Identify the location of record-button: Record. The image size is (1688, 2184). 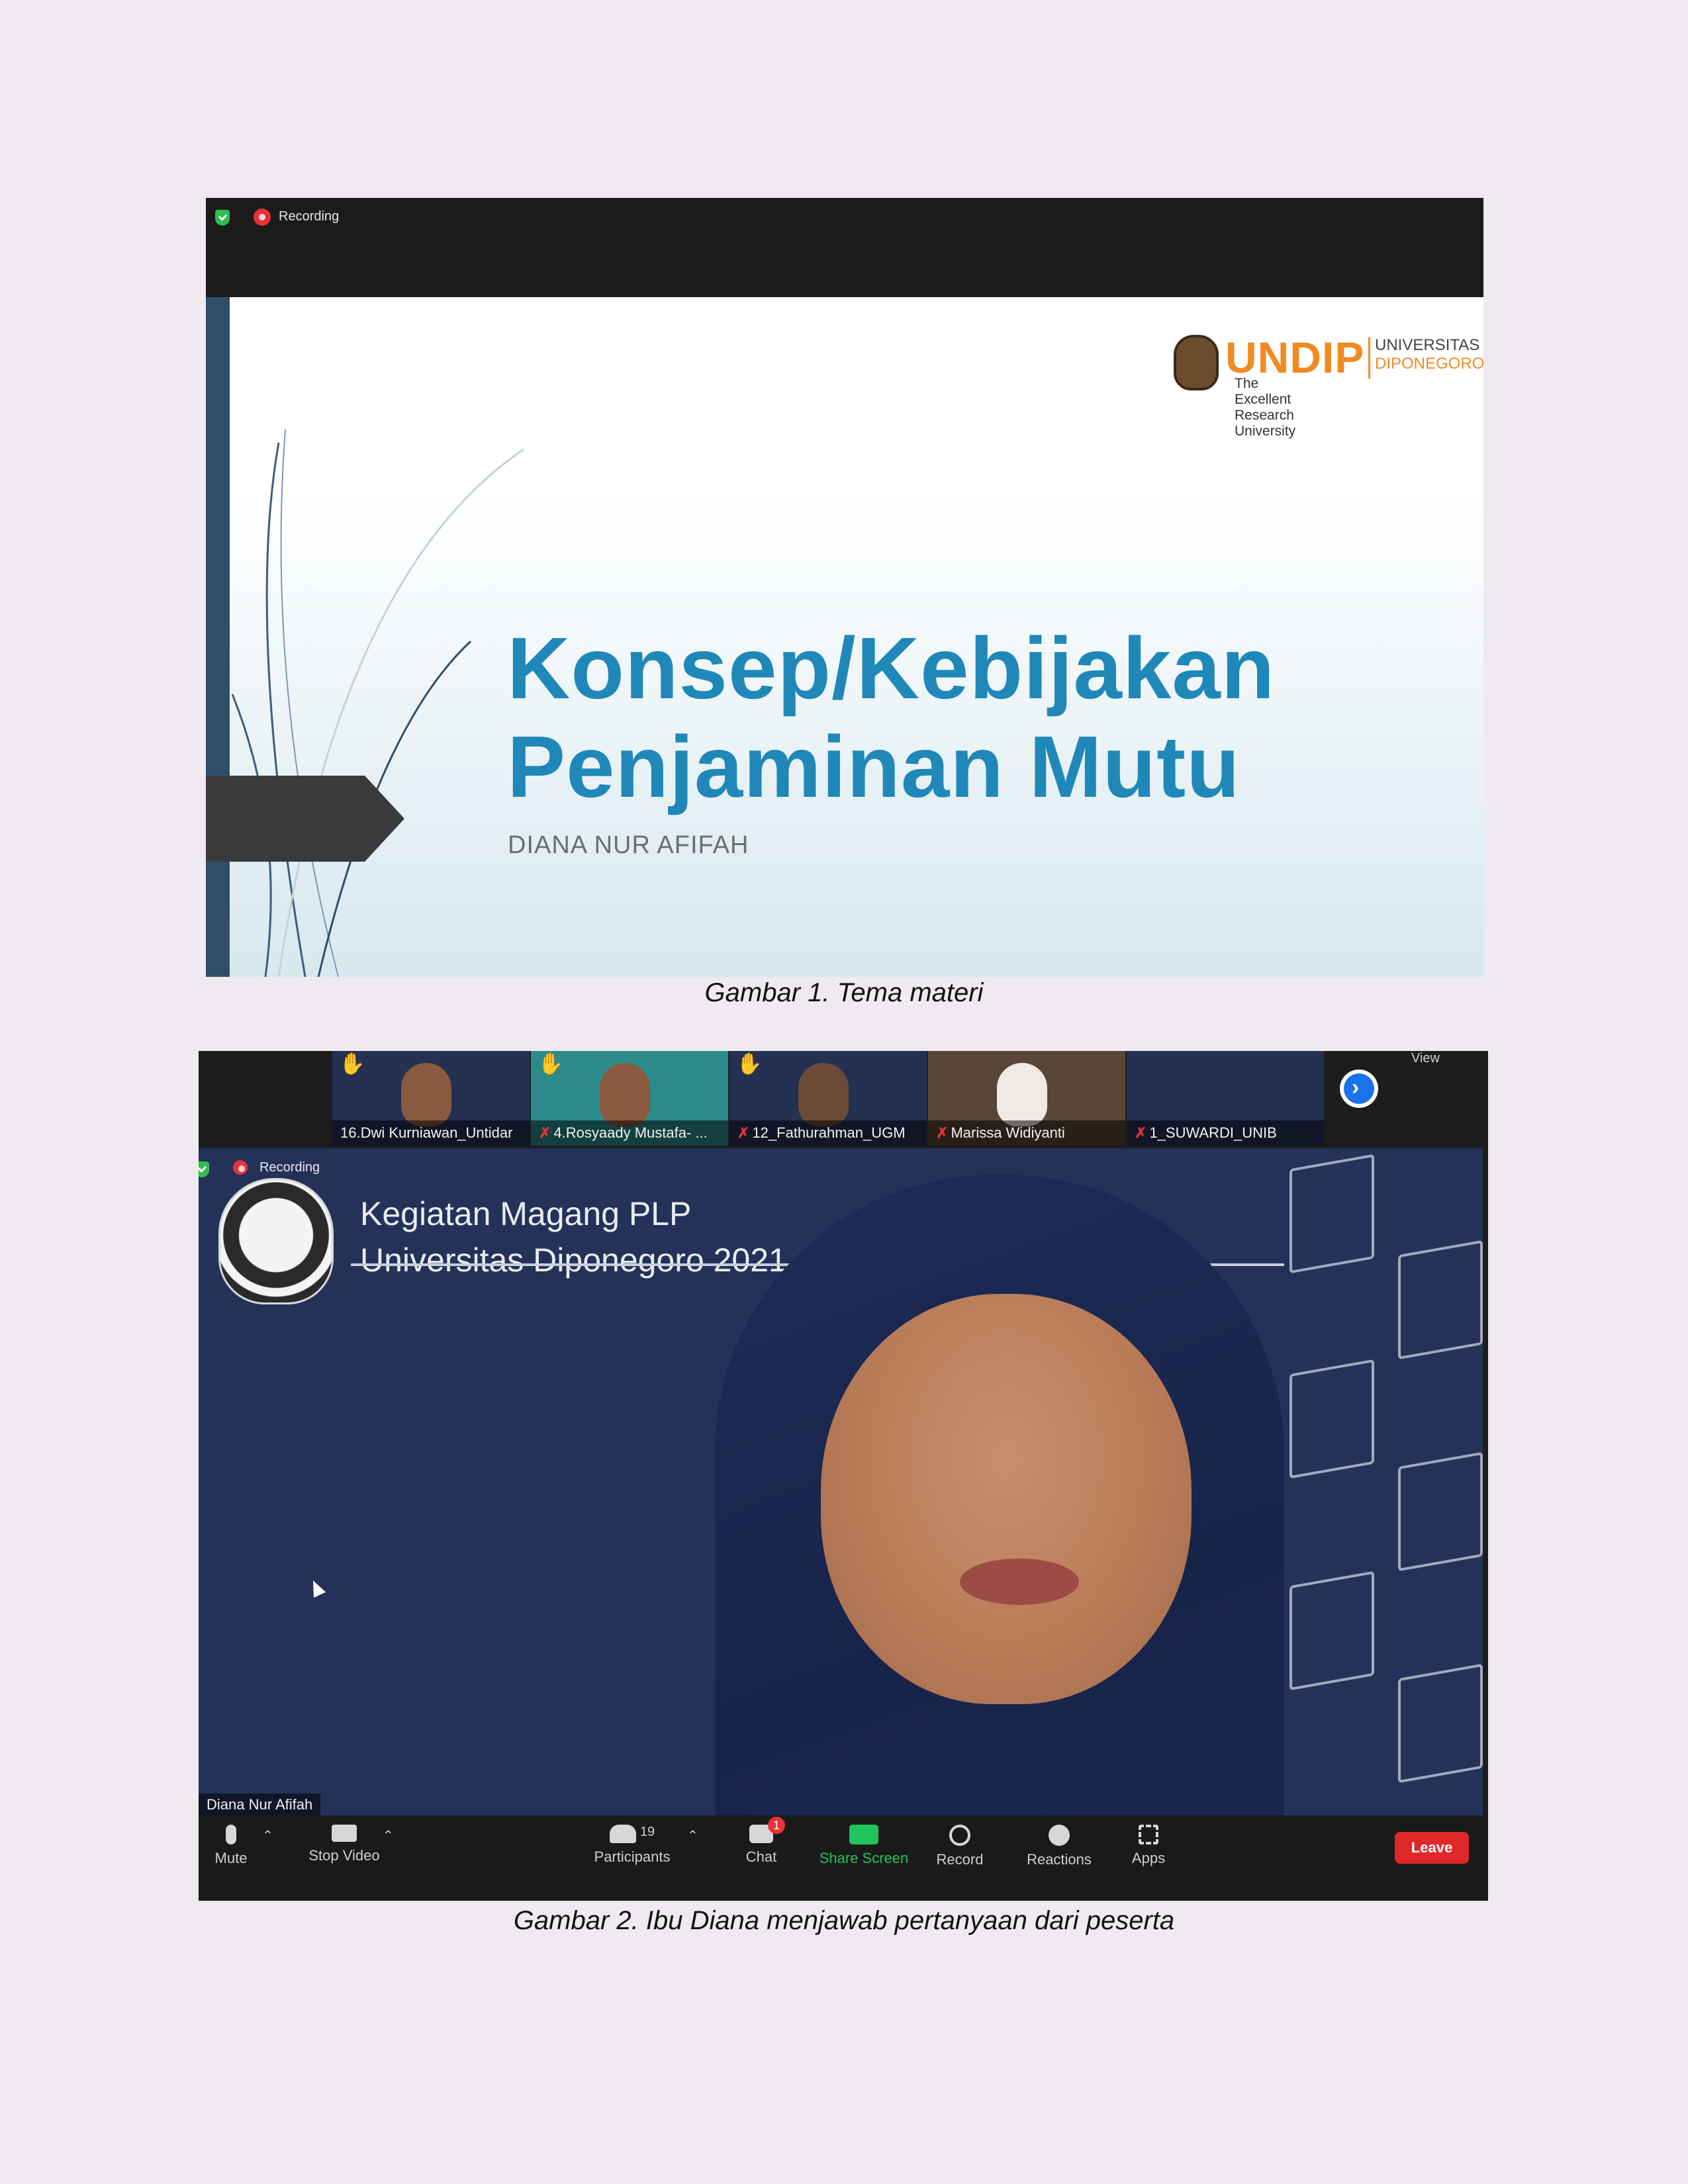
(959, 1846).